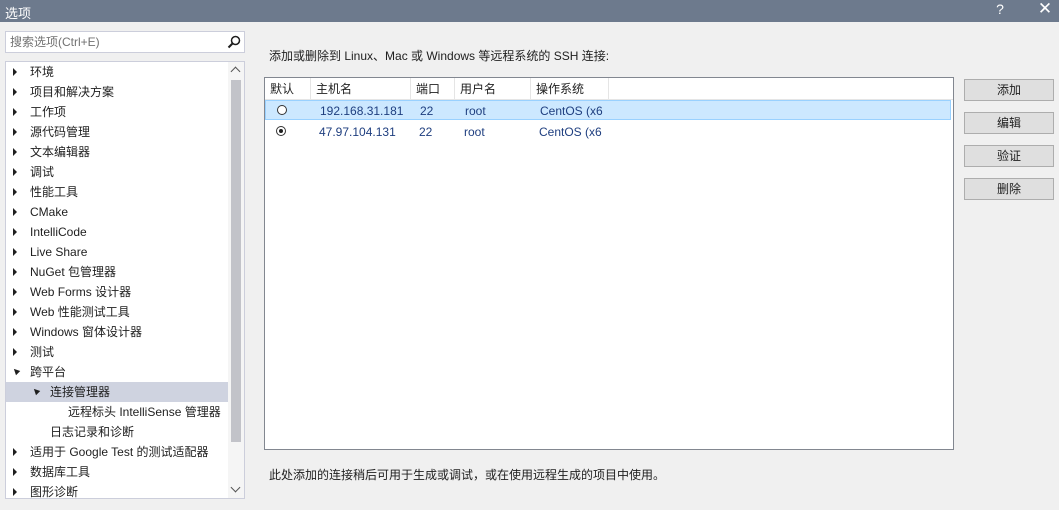  I want to click on search-input, so click(115, 42).